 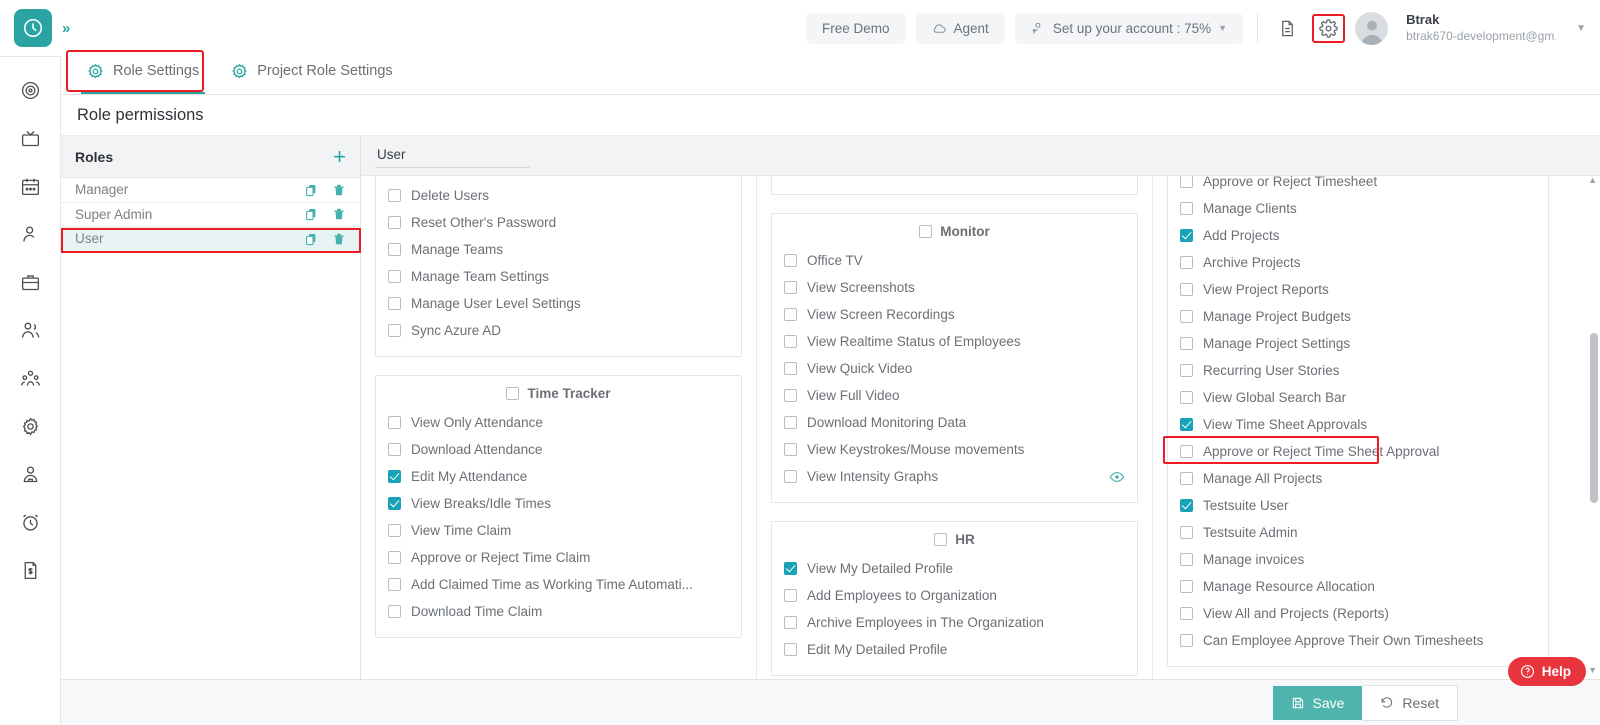 I want to click on save-button: Save, so click(x=1317, y=702).